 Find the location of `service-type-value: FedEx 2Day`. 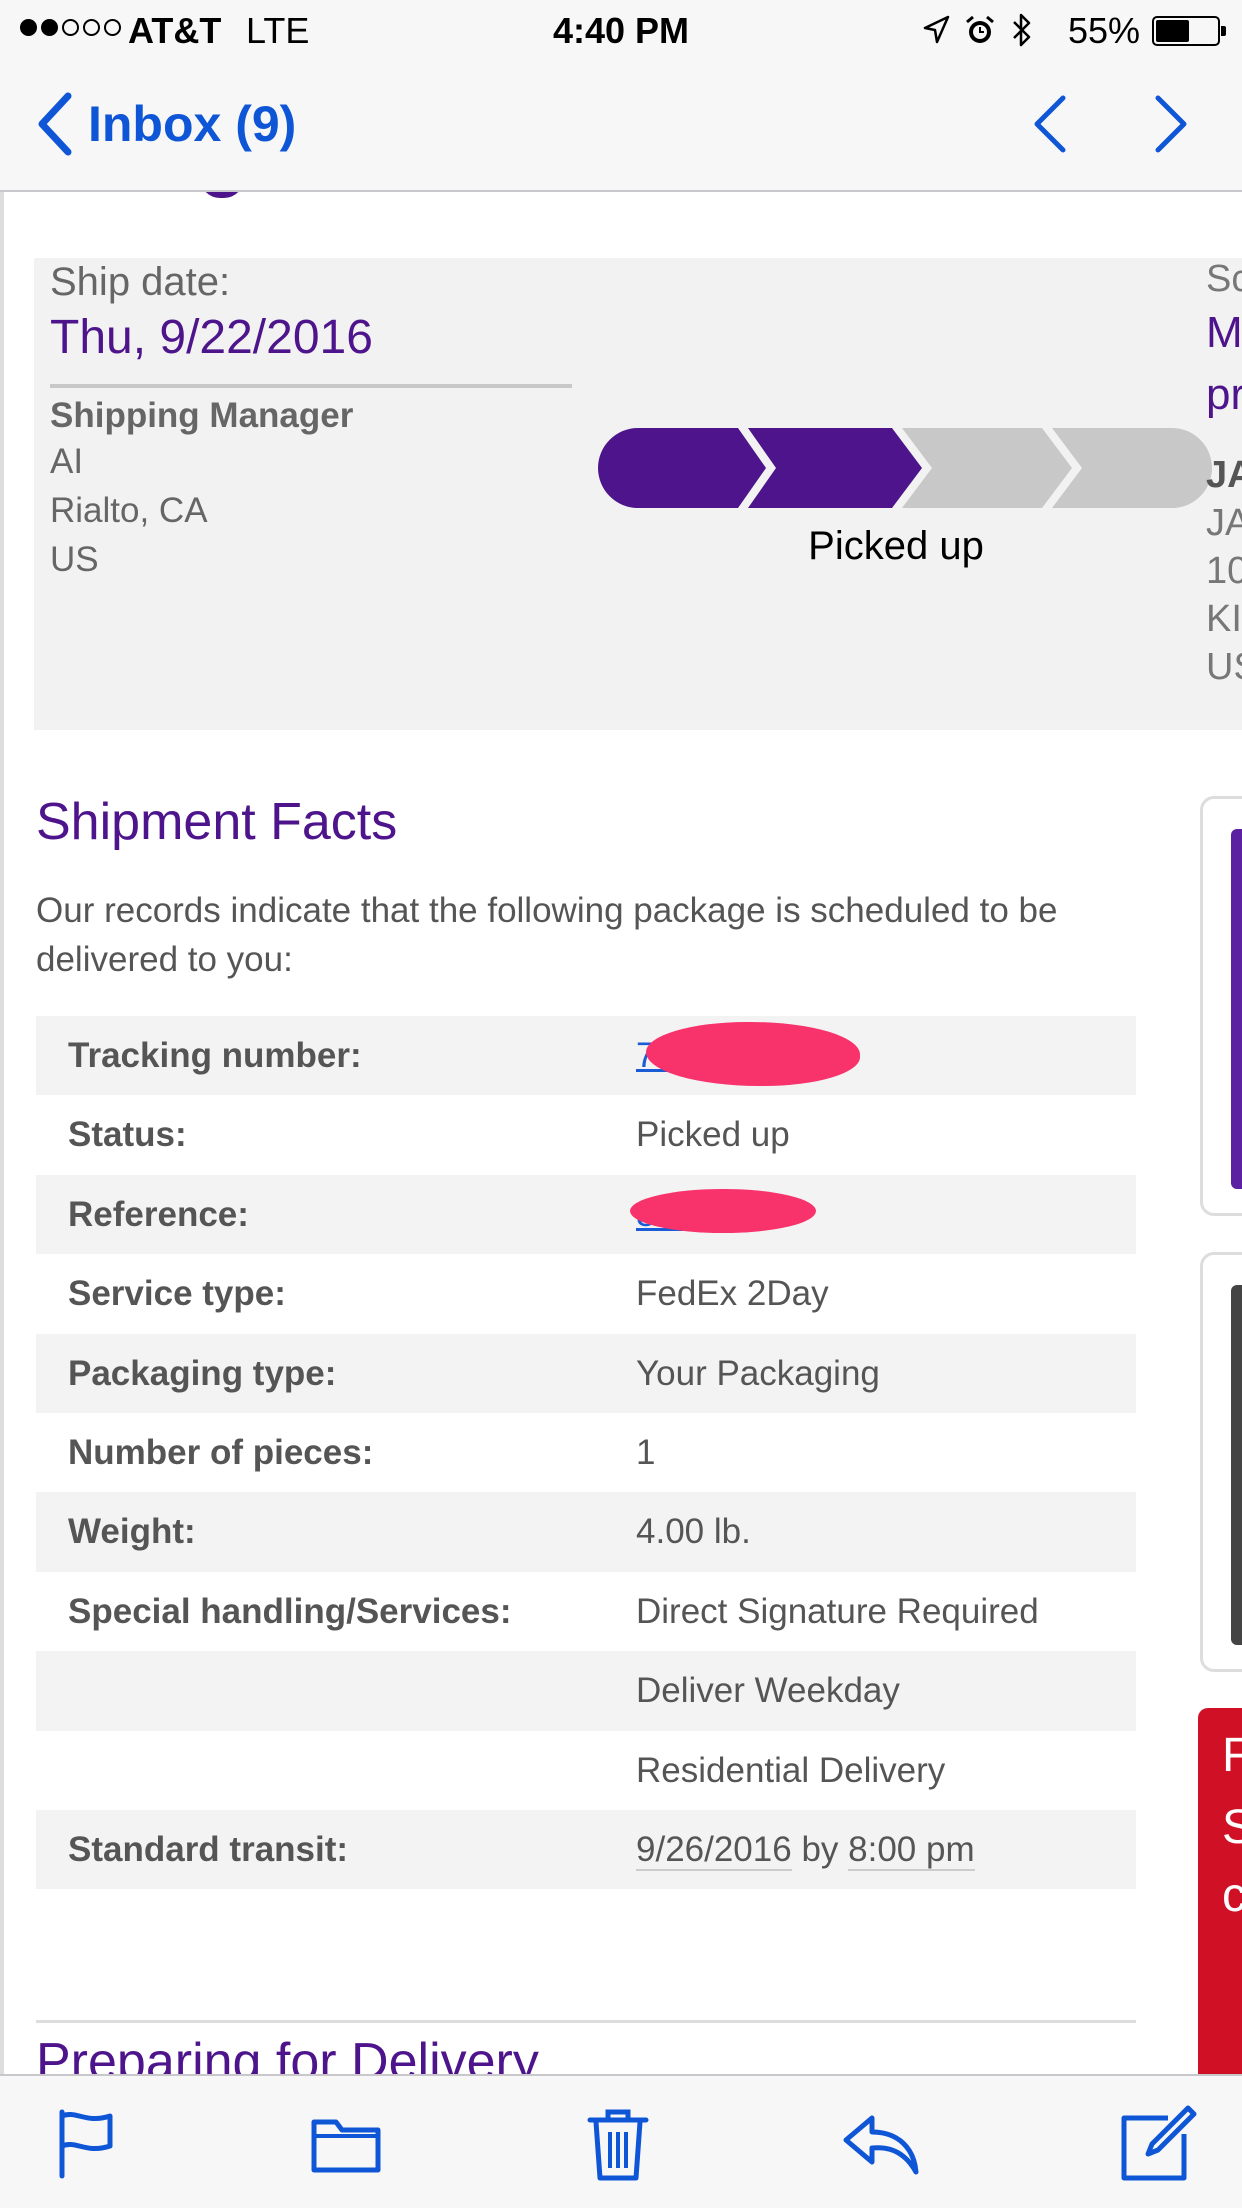

service-type-value: FedEx 2Day is located at coordinates (732, 1294).